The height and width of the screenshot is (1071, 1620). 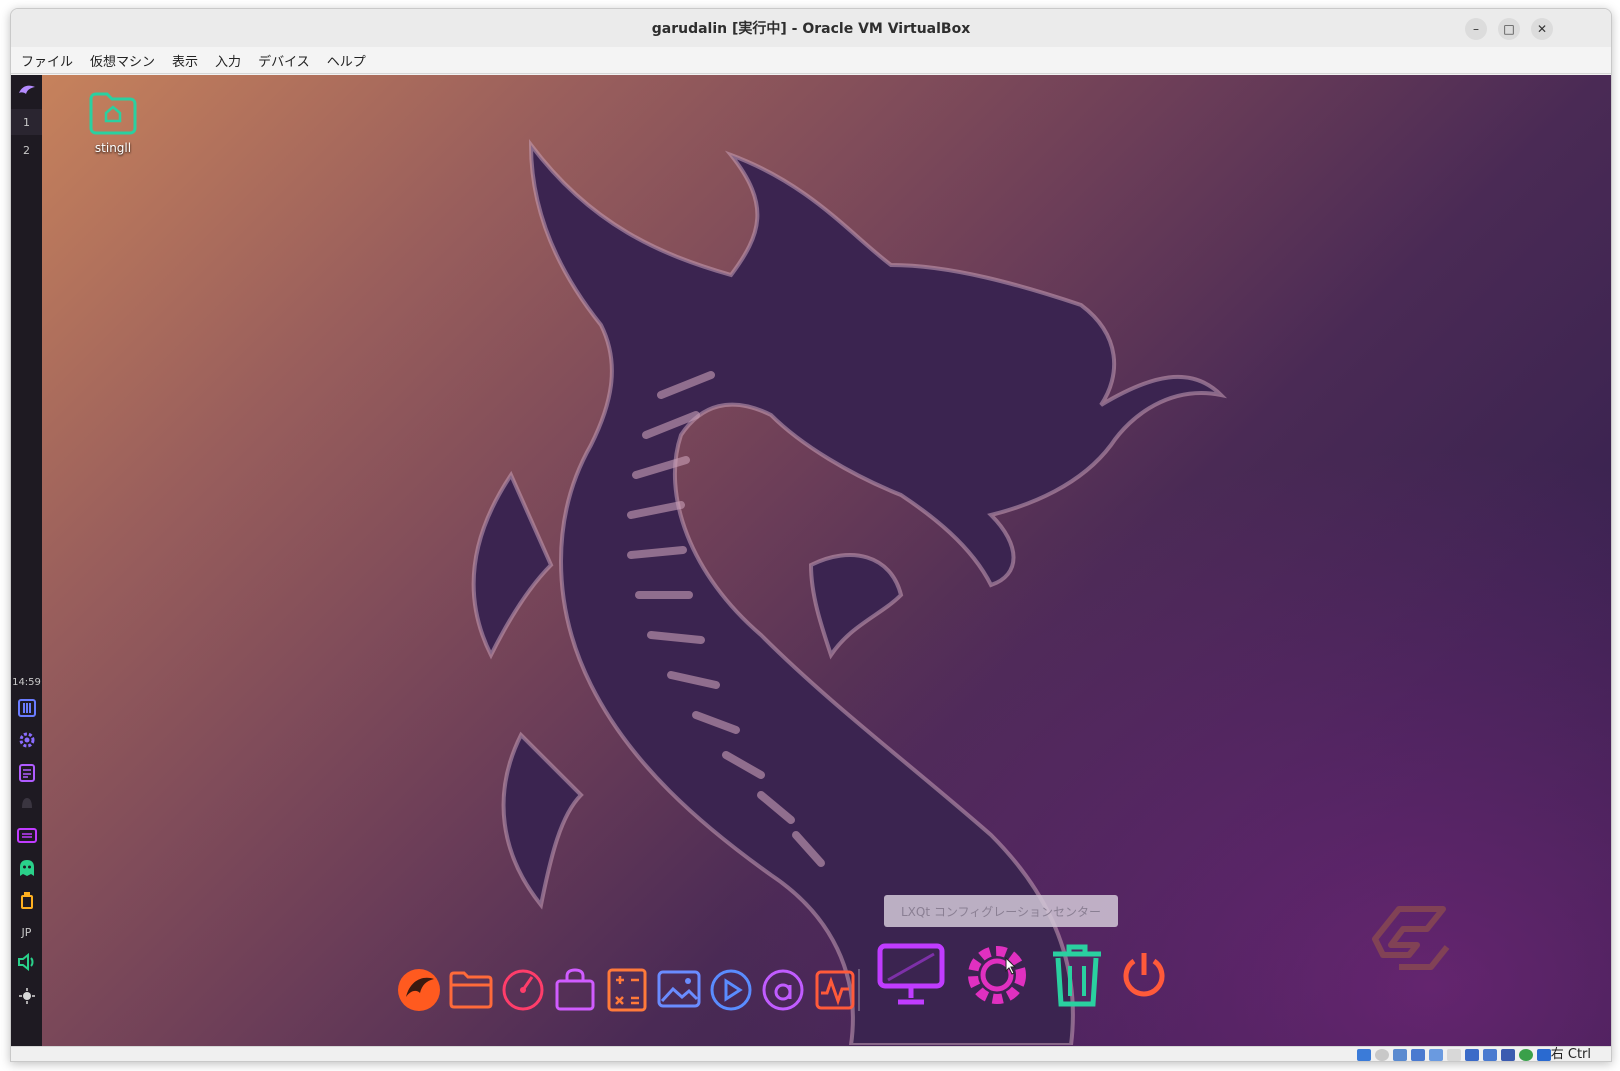 I want to click on dock-garuda-dragon, so click(x=419, y=990).